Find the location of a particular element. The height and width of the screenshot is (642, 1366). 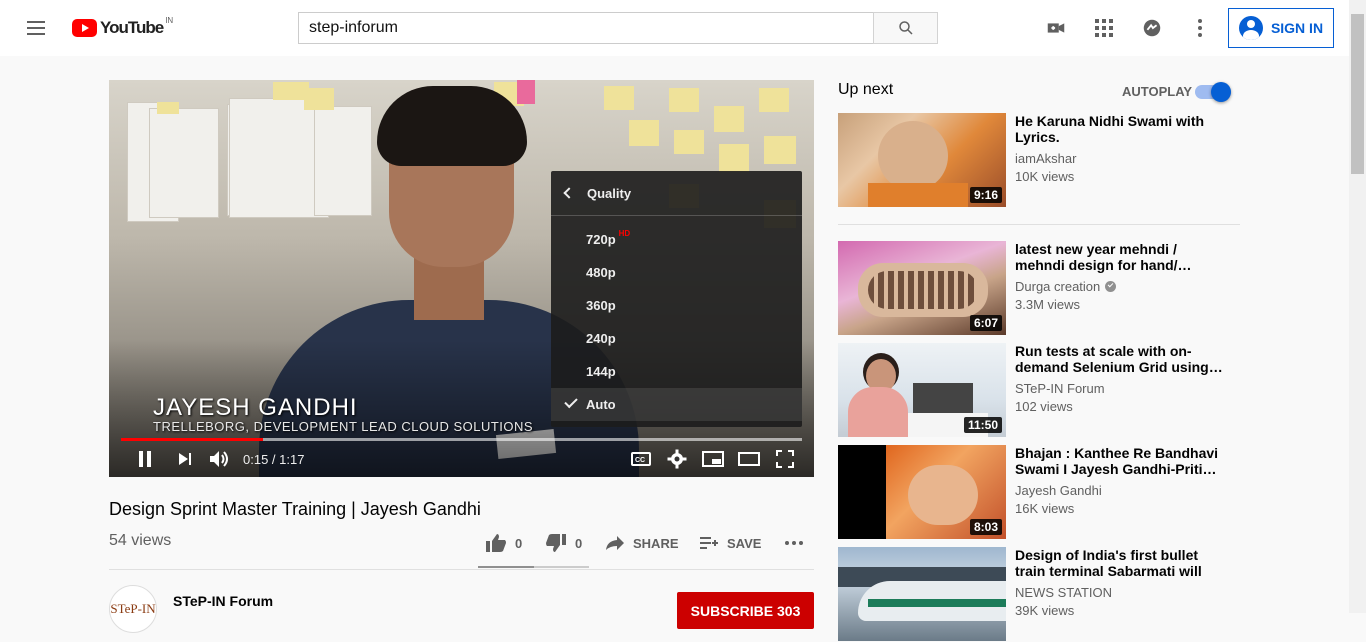

create-video-icon is located at coordinates (1056, 28).